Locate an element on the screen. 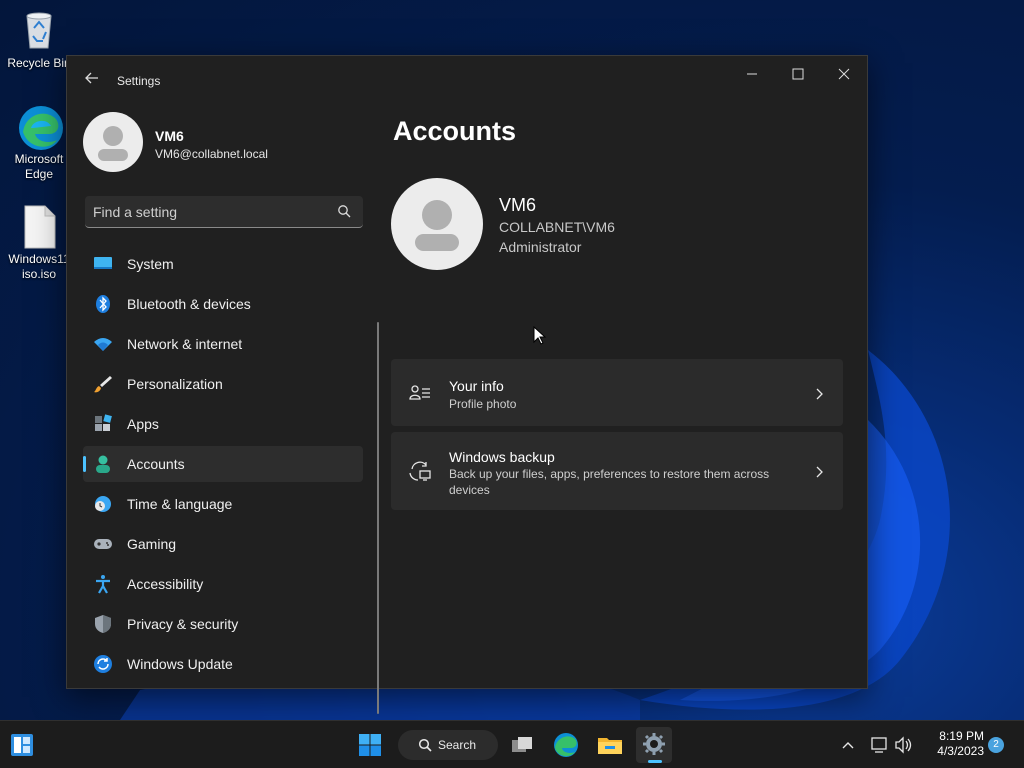 The image size is (1024, 768). window-title: Settings is located at coordinates (139, 81).